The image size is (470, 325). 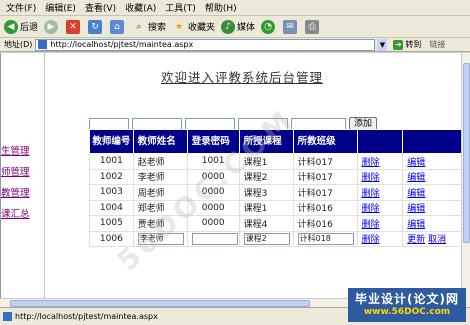 What do you see at coordinates (43, 44) in the screenshot?
I see `page-icon` at bounding box center [43, 44].